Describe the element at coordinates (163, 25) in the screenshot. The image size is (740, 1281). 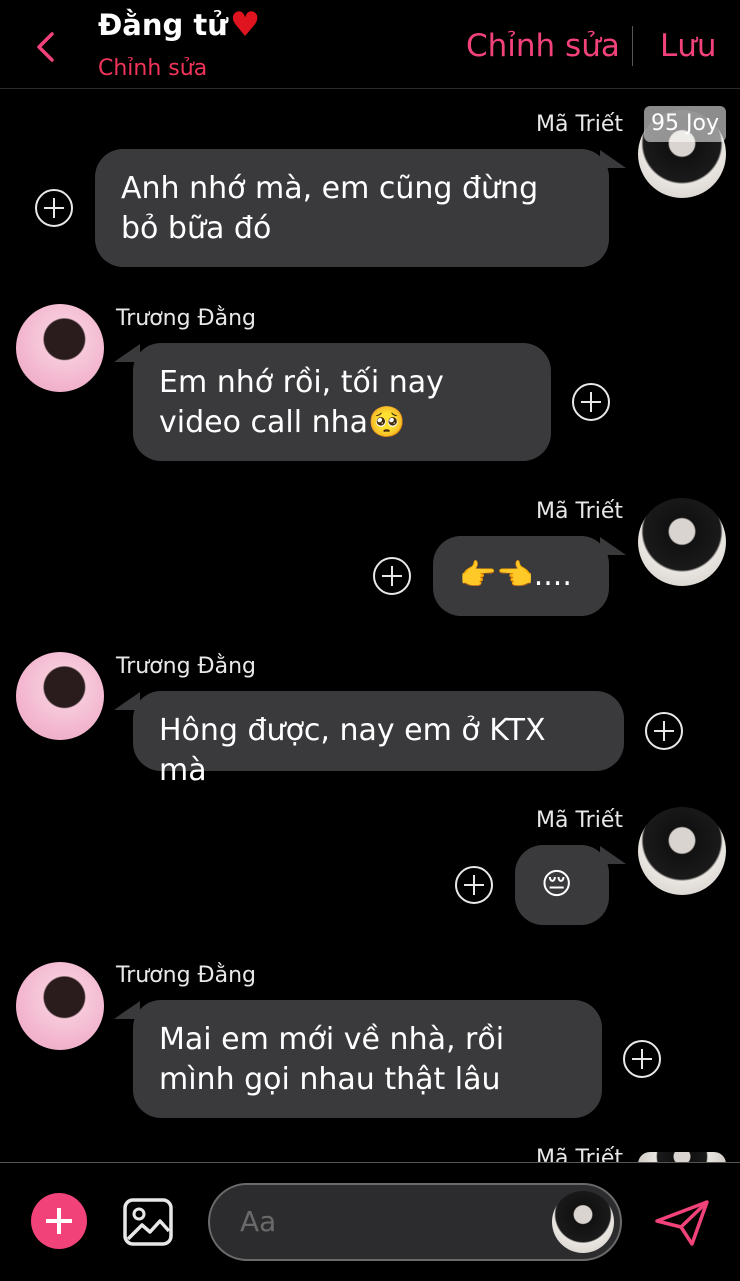
I see `chat-title-text: Đằng tử` at that location.